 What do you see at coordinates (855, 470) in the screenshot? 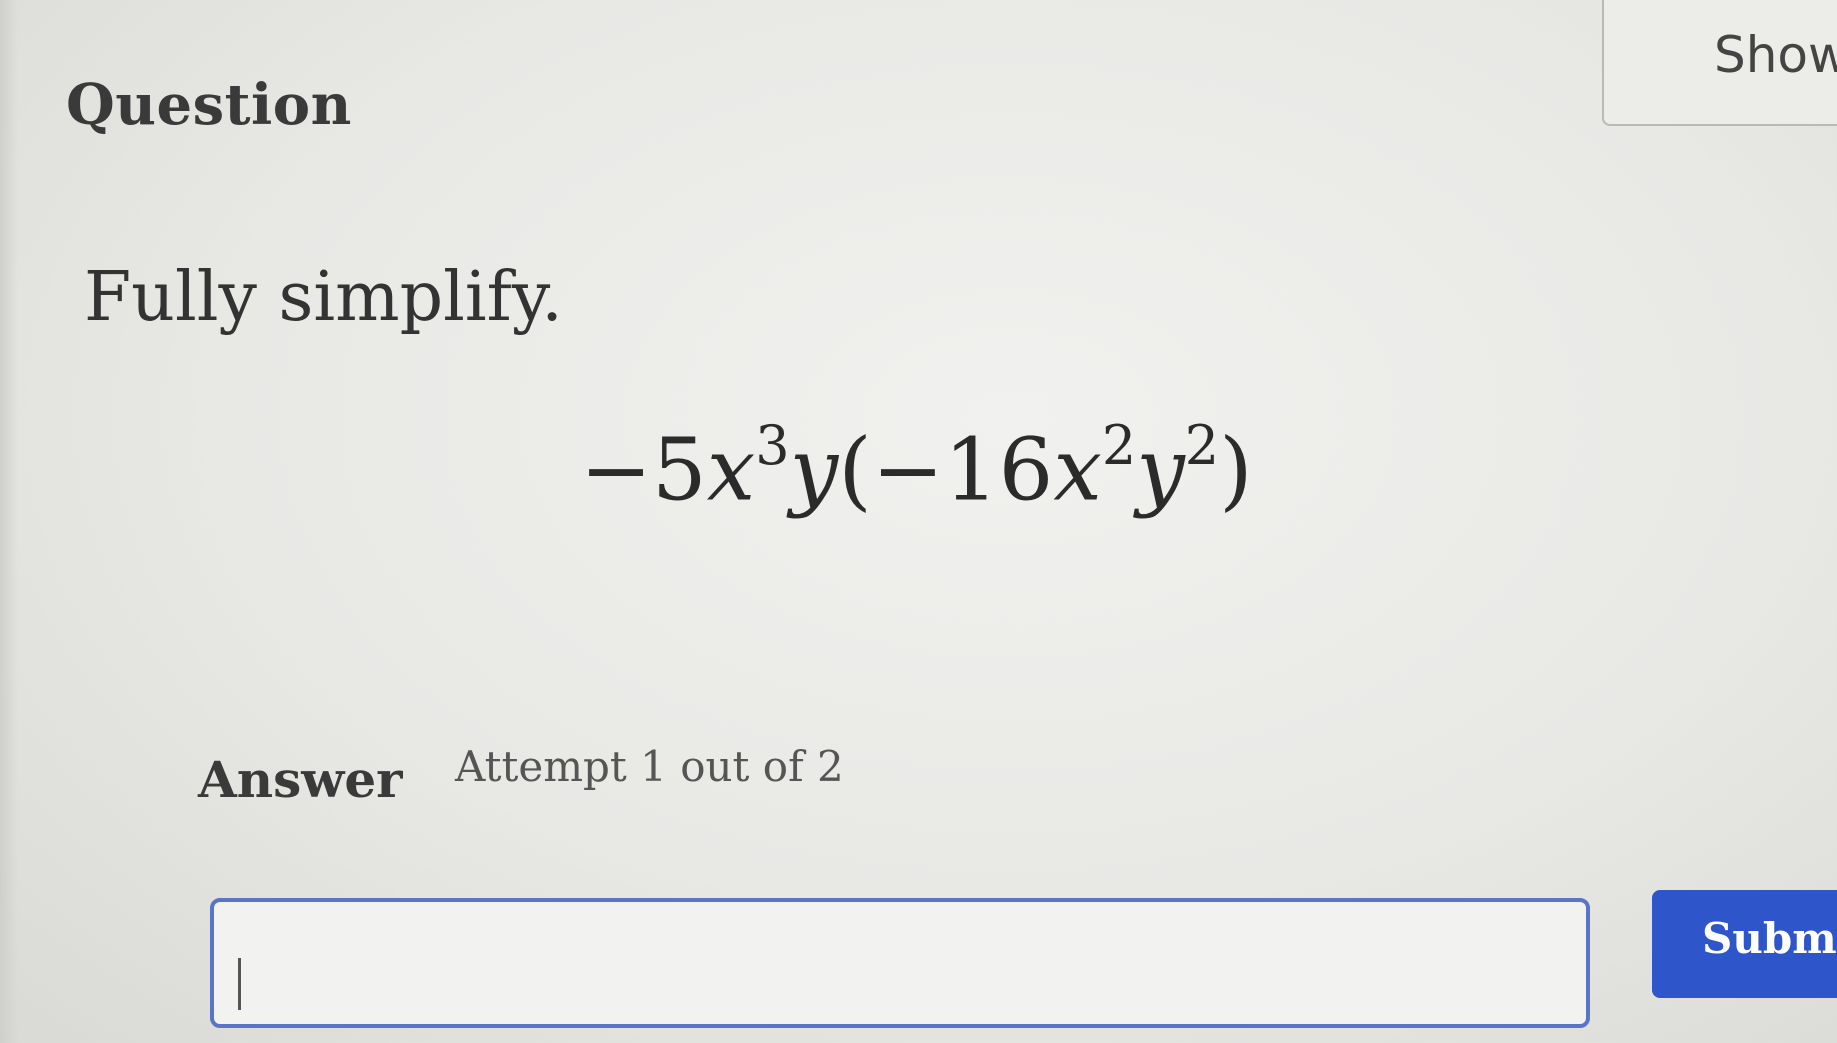
I see `expression-open-paren: (` at bounding box center [855, 470].